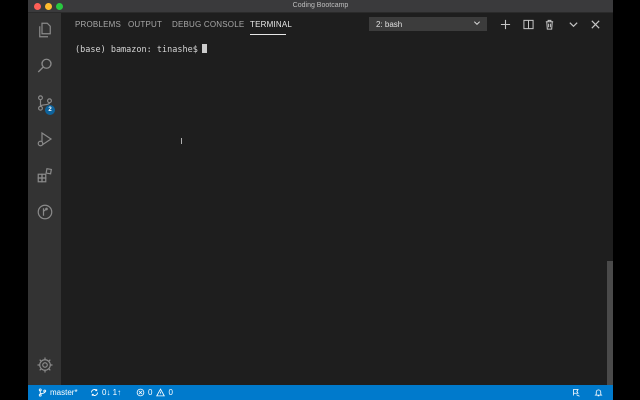 This screenshot has width=640, height=400. Describe the element at coordinates (320, 392) in the screenshot. I see `status-bar: master* 0↓ 1↑ 0 0` at that location.